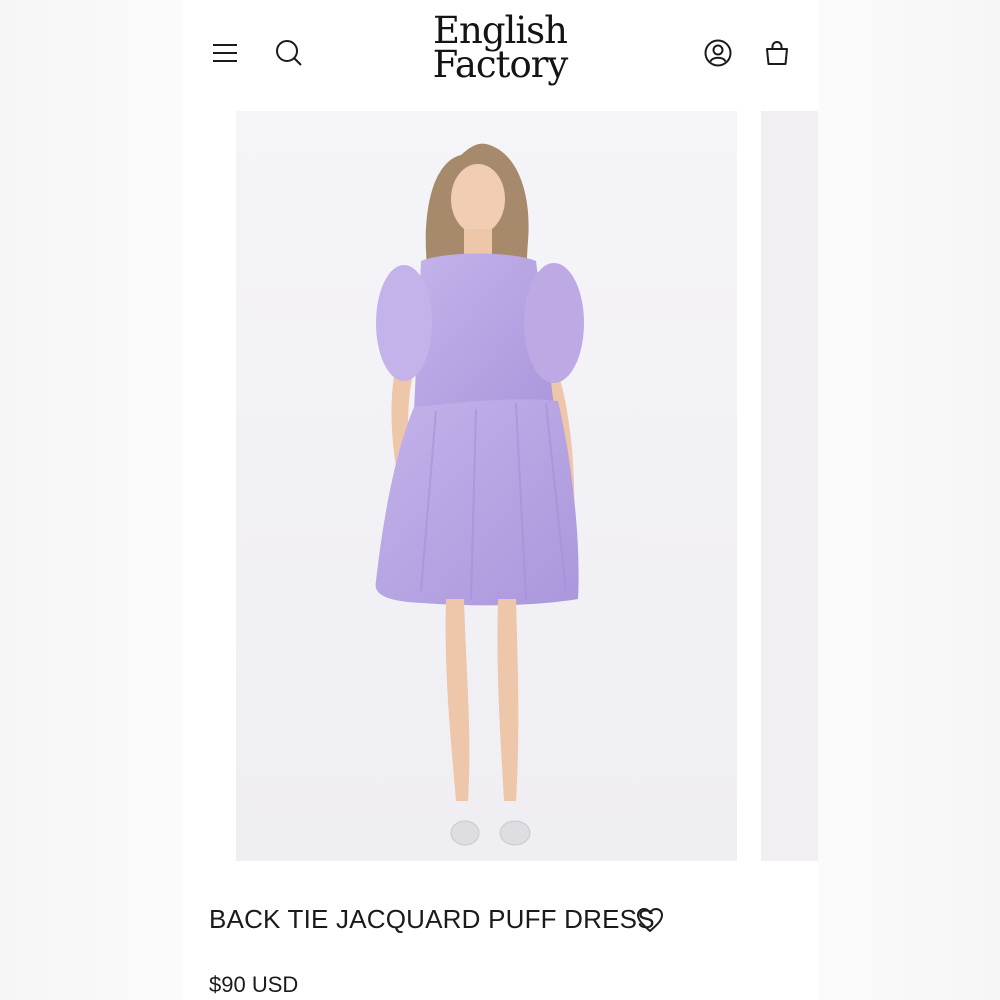 Image resolution: width=1000 pixels, height=1000 pixels. What do you see at coordinates (500, 64) in the screenshot?
I see `logo-line-2: Factory` at bounding box center [500, 64].